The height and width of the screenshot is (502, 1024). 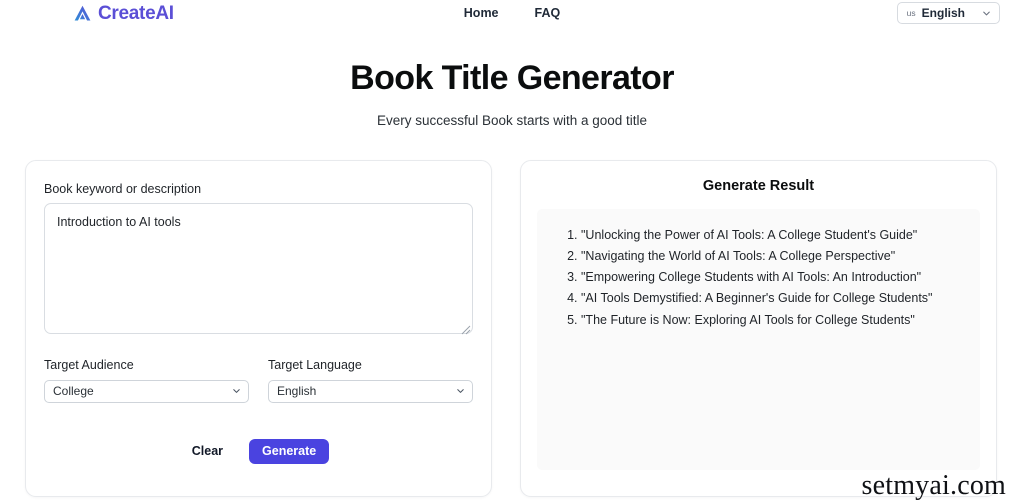 I want to click on brand-name: CreateAI, so click(x=136, y=13).